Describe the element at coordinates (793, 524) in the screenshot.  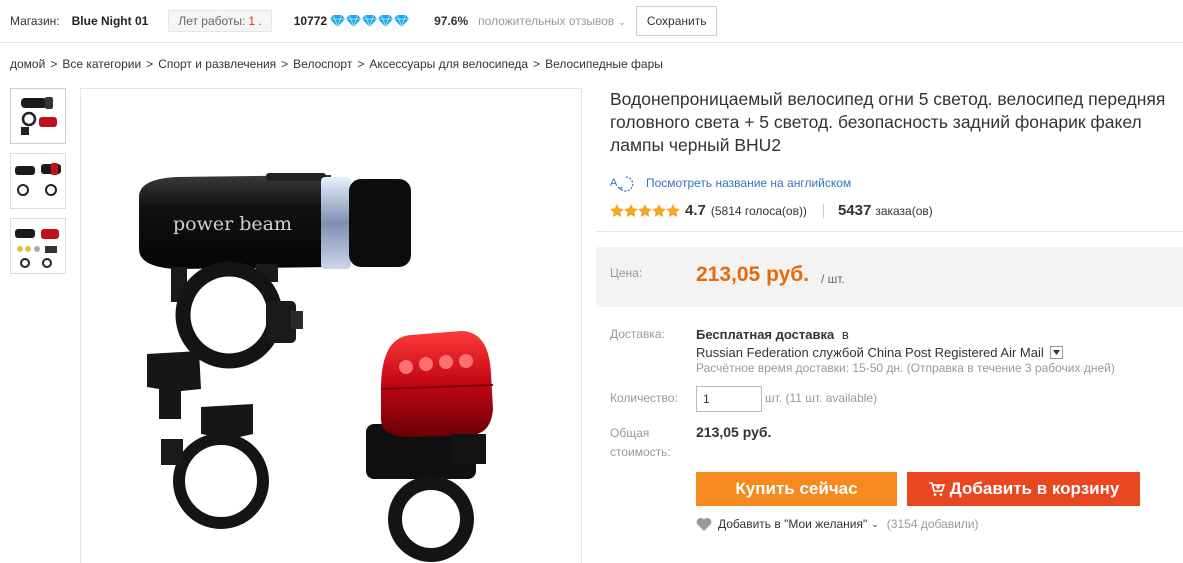
I see `wishlist-label: Добавить в "Мои желания"` at that location.